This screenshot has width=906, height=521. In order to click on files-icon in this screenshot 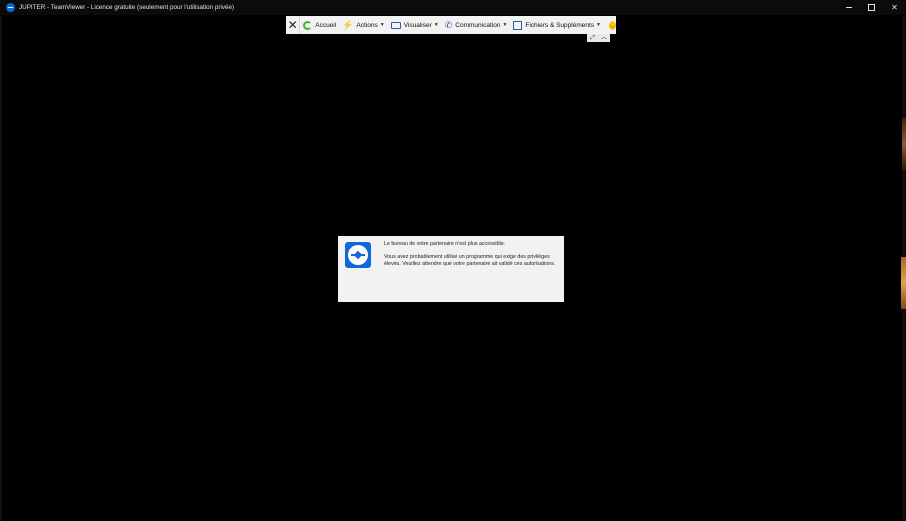, I will do `click(518, 25)`.